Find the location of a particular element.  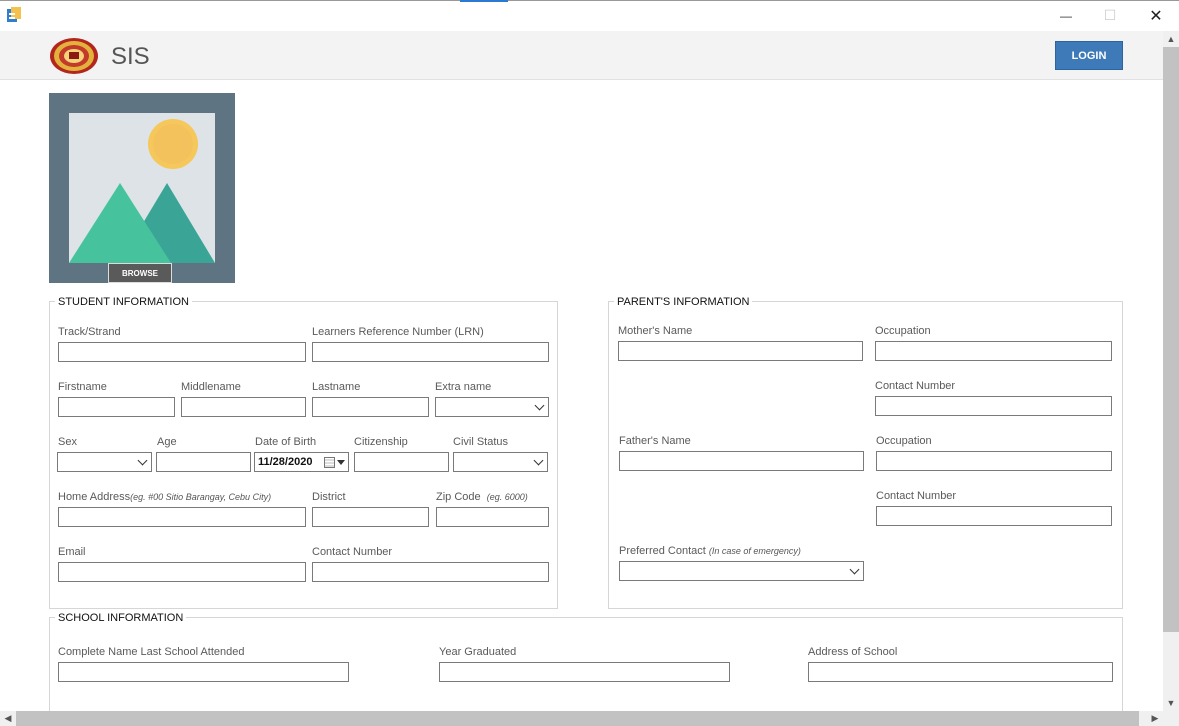

mother-occupation-label: Occupation is located at coordinates (903, 331).